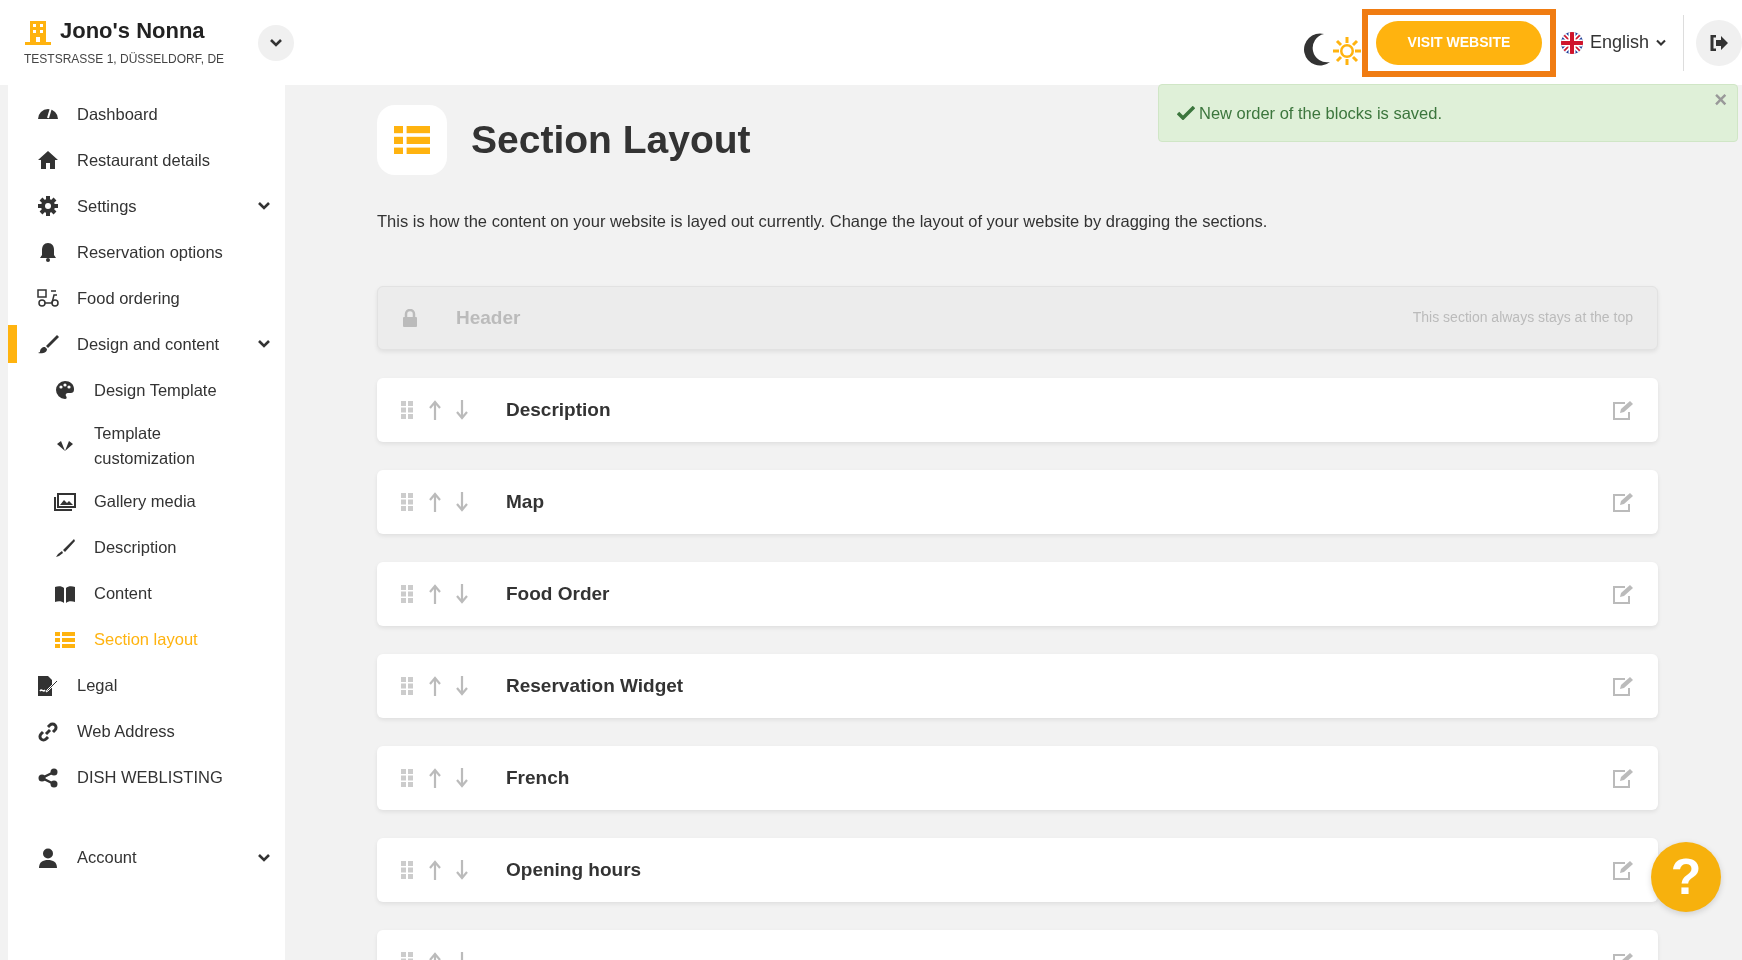 The height and width of the screenshot is (960, 1742). What do you see at coordinates (1613, 42) in the screenshot?
I see `language-selector: English` at bounding box center [1613, 42].